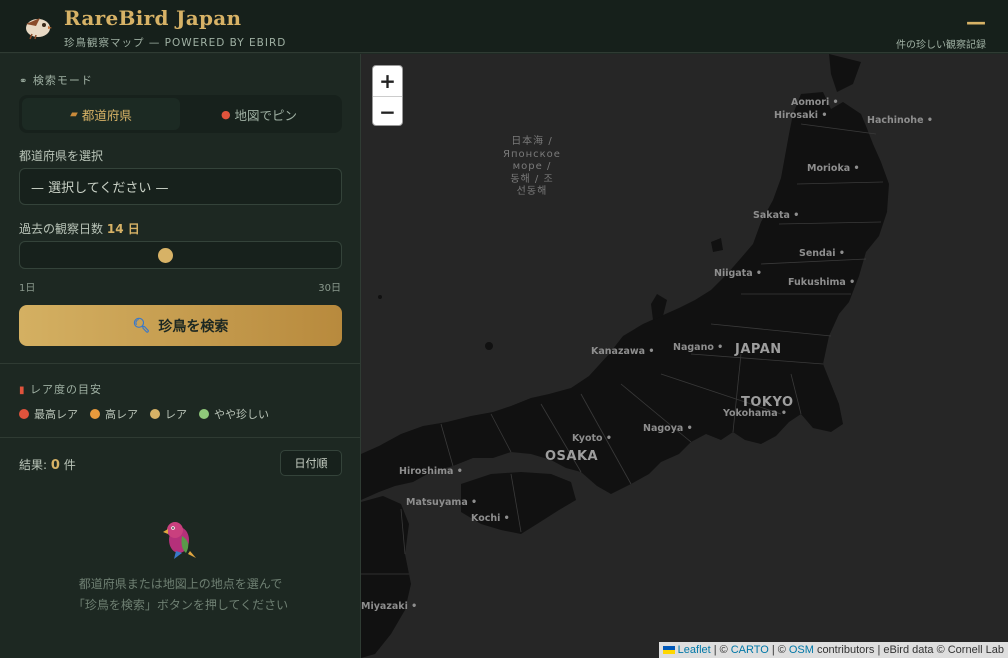 The width and height of the screenshot is (1008, 658). What do you see at coordinates (180, 255) in the screenshot?
I see `days-slider` at bounding box center [180, 255].